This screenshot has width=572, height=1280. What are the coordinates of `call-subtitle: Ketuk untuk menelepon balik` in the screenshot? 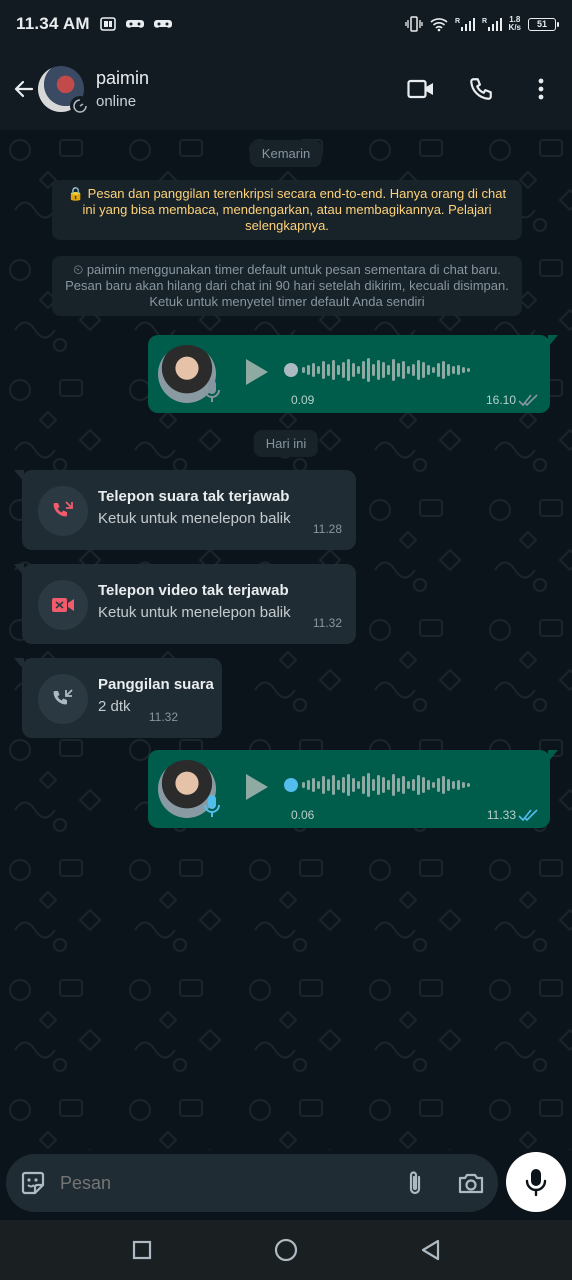 It's located at (194, 612).